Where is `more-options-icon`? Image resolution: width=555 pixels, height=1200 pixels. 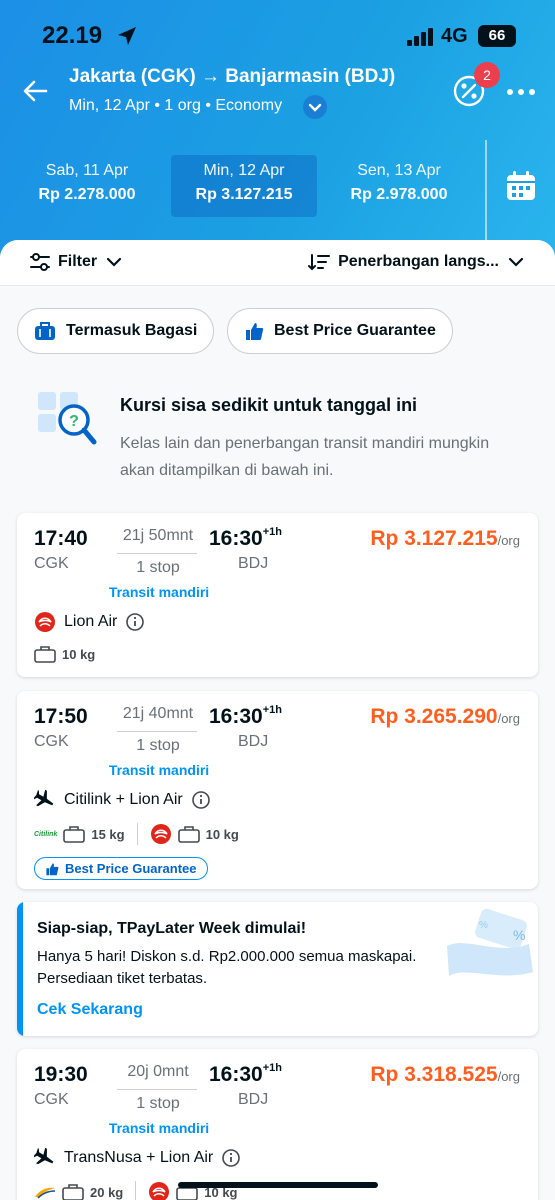 more-options-icon is located at coordinates (521, 94).